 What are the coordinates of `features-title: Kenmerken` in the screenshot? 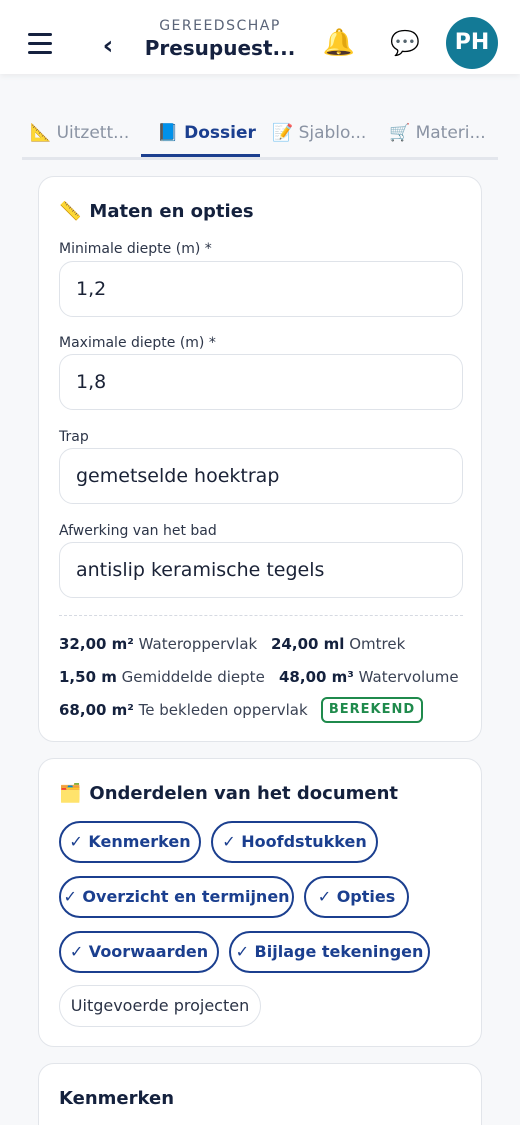 It's located at (117, 1098).